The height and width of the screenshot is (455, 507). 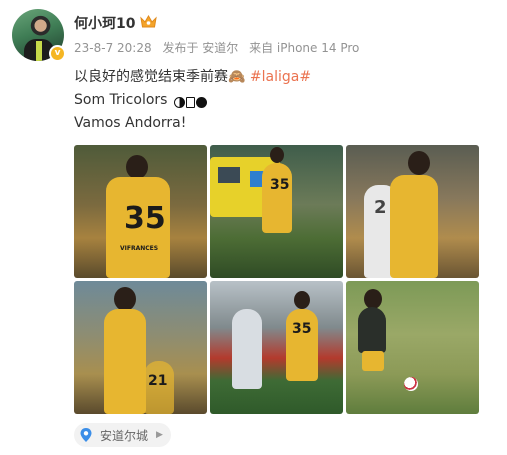 What do you see at coordinates (280, 77) in the screenshot?
I see `hashtag-link: #laliga#` at bounding box center [280, 77].